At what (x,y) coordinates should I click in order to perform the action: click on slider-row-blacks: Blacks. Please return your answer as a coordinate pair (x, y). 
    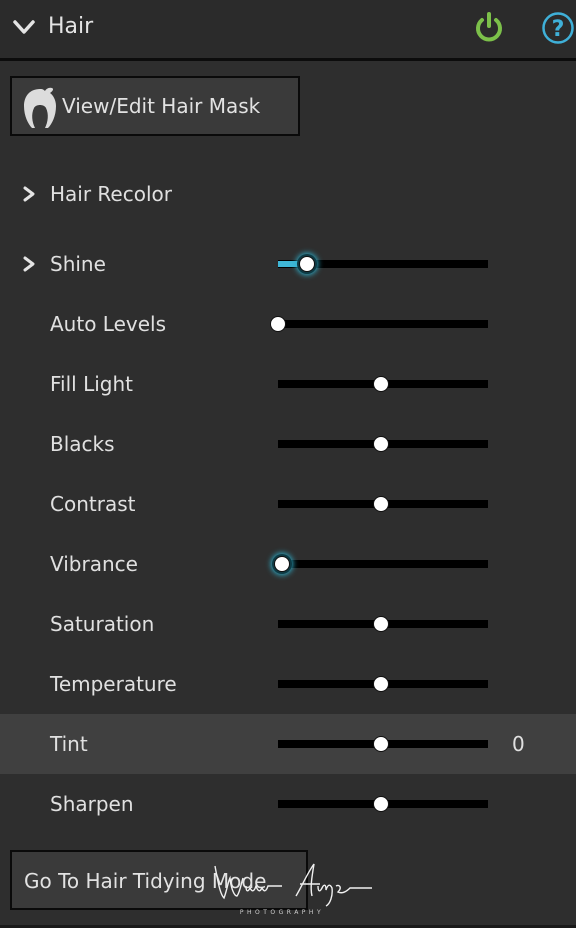
    Looking at the image, I should click on (288, 444).